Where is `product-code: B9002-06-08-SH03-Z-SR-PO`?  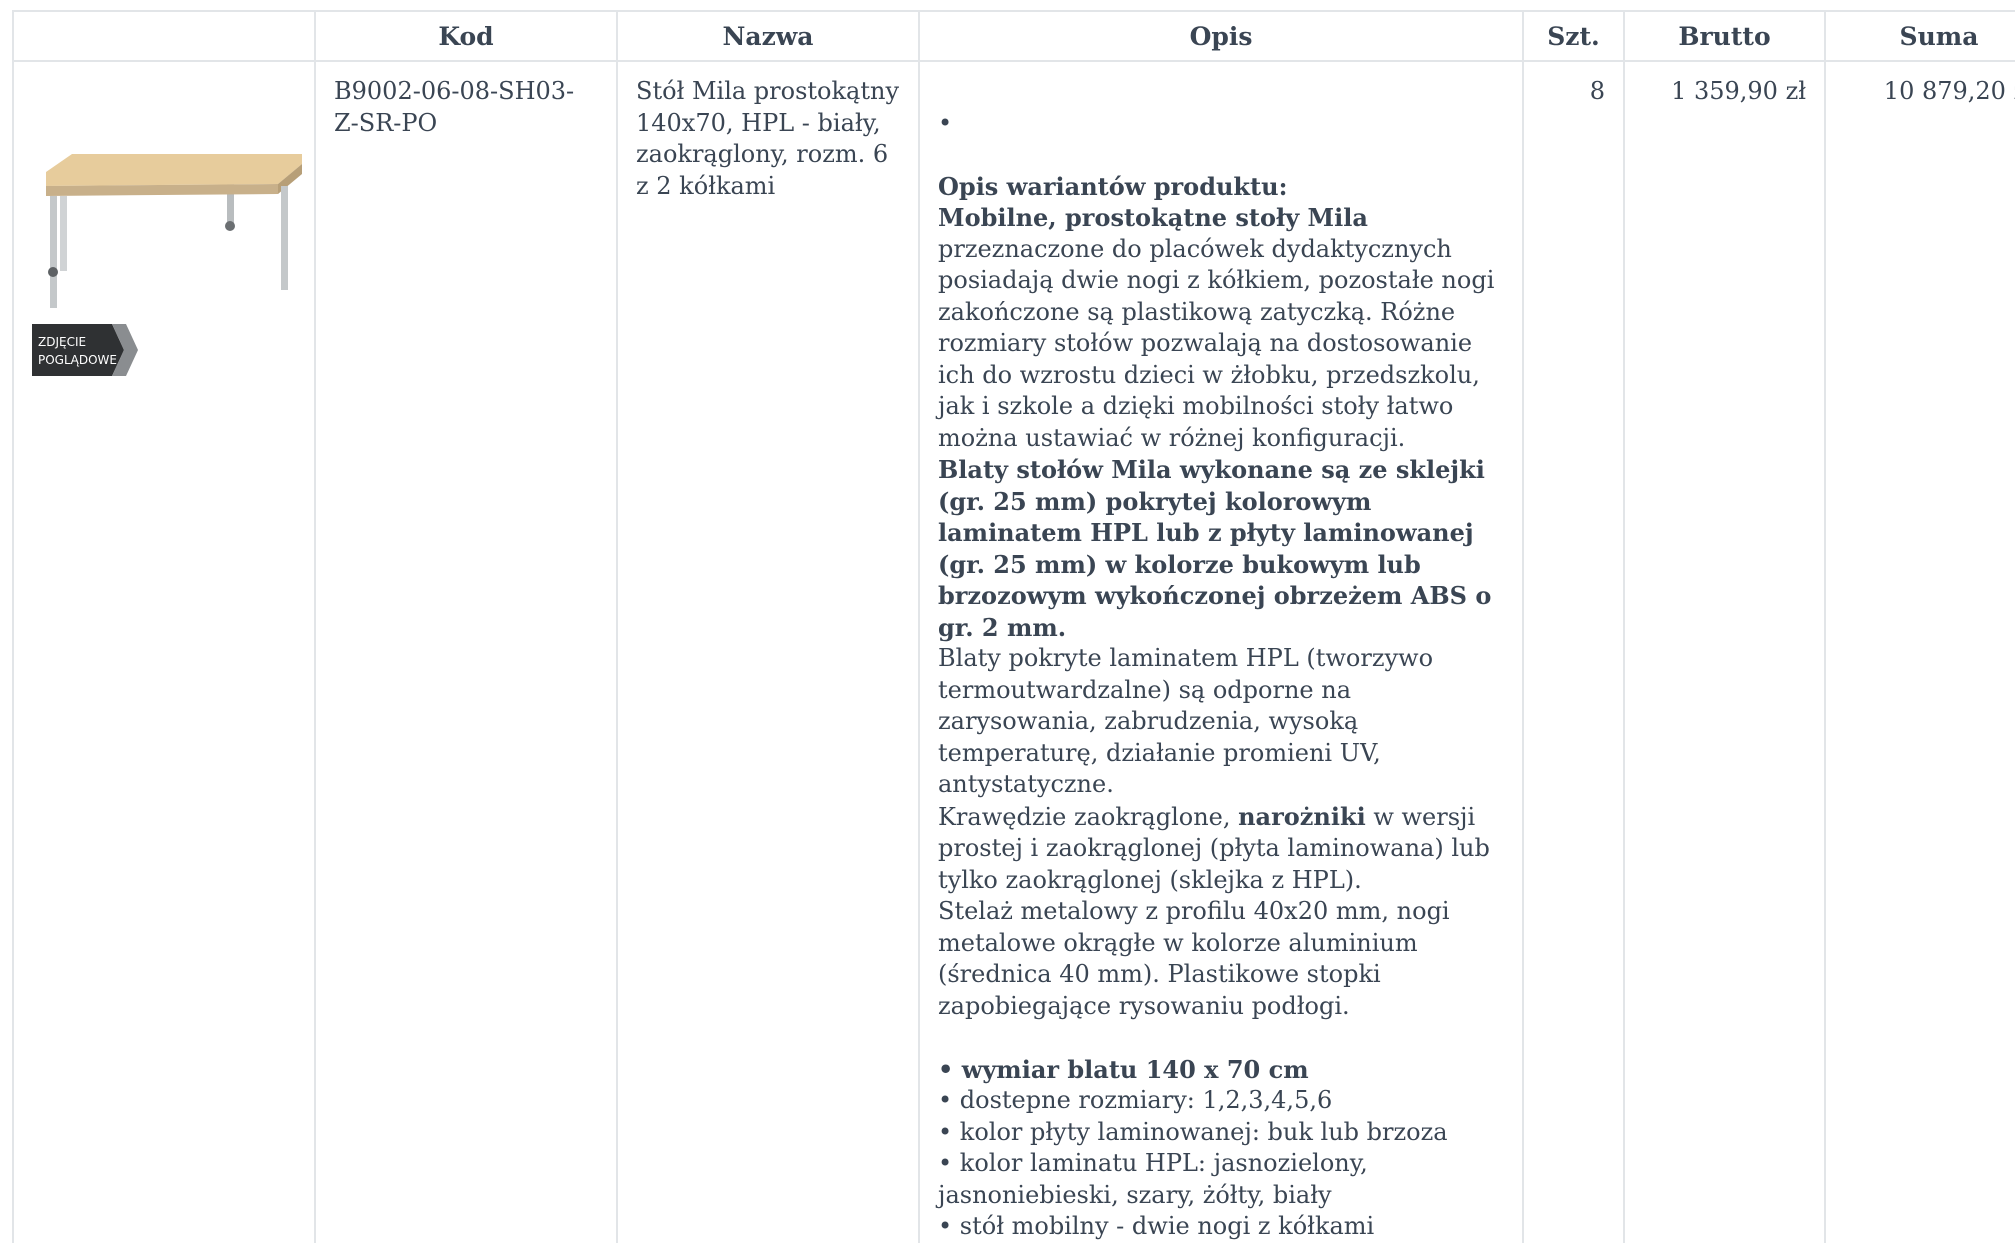
product-code: B9002-06-08-SH03-Z-SR-PO is located at coordinates (466, 652).